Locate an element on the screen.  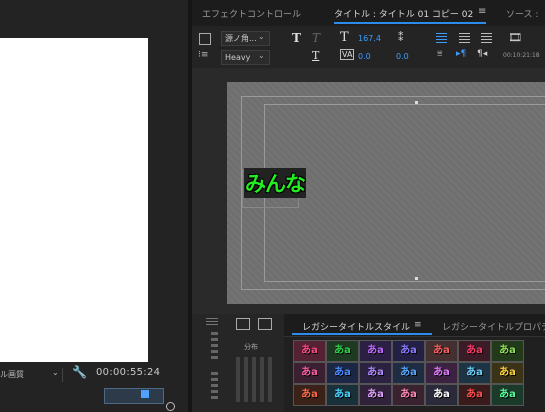
font-size-value: 167.4 is located at coordinates (369, 38).